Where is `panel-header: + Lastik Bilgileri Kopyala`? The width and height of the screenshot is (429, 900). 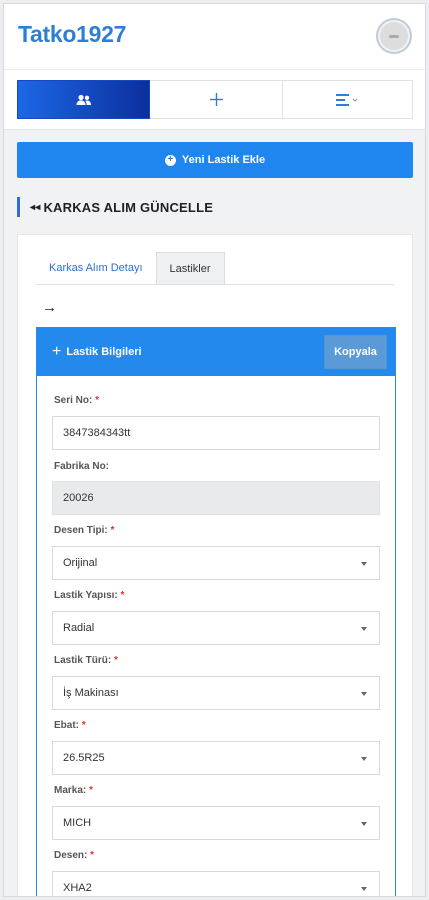
panel-header: + Lastik Bilgileri Kopyala is located at coordinates (216, 352).